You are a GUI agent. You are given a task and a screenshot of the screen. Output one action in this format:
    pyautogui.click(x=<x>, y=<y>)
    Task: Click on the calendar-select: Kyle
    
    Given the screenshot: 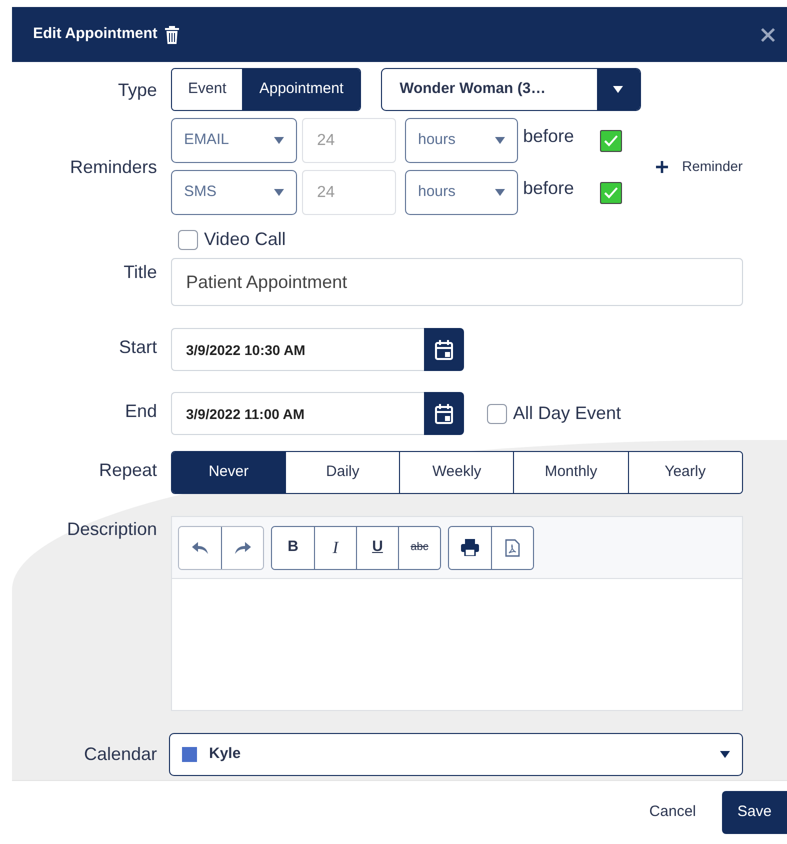 What is the action you would take?
    pyautogui.click(x=456, y=754)
    